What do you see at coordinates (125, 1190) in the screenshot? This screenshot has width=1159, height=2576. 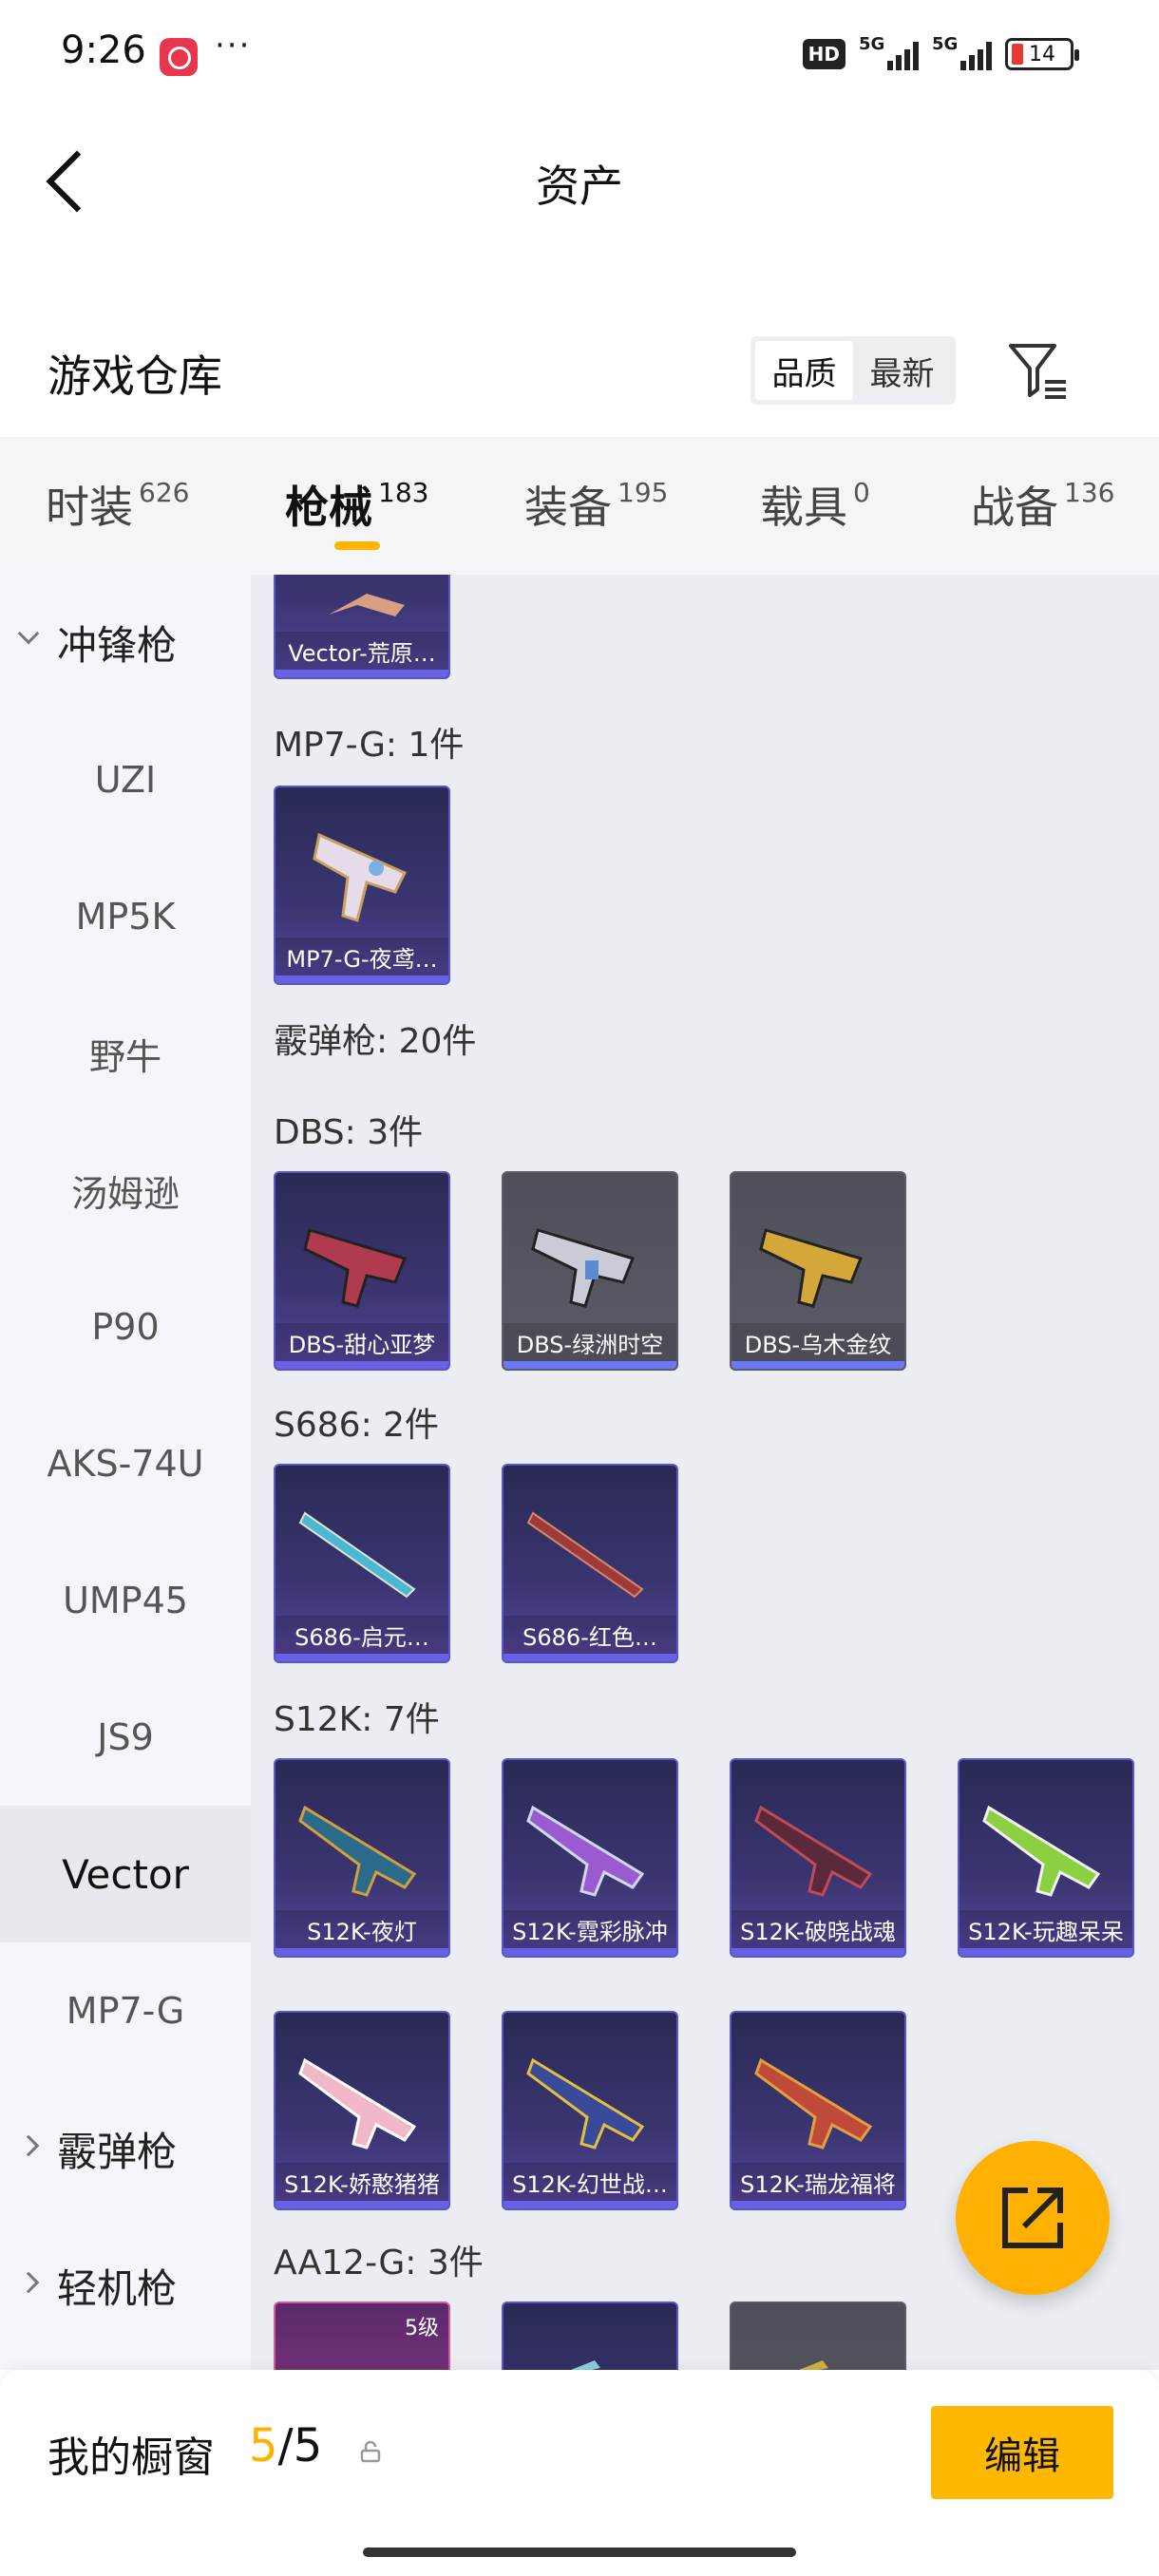 I see `sidebar-item-thompson: 汤姆逊` at bounding box center [125, 1190].